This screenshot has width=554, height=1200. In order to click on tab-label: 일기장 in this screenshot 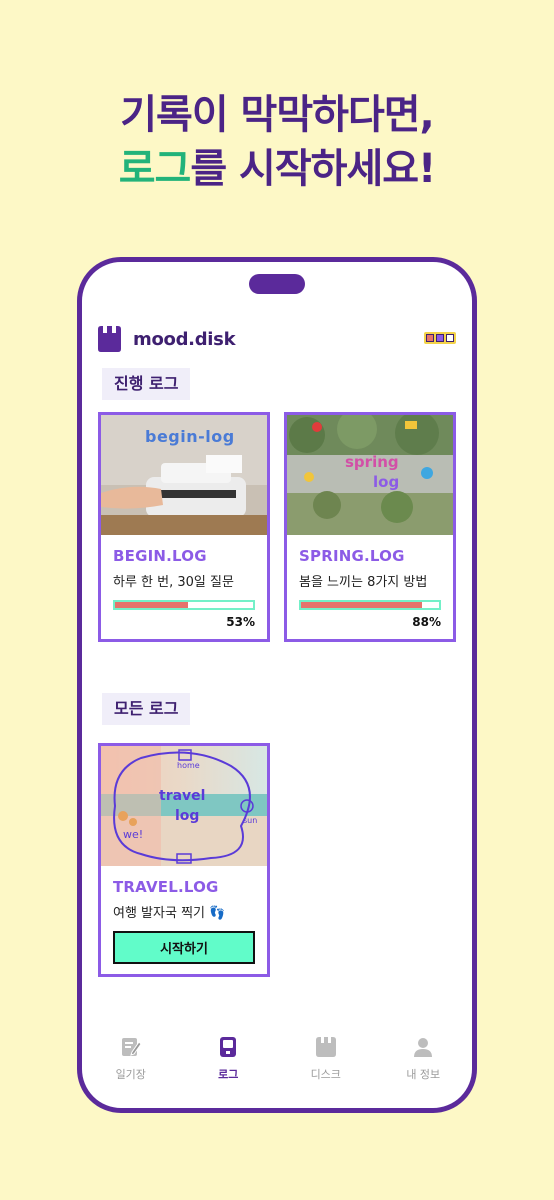, I will do `click(130, 1074)`.